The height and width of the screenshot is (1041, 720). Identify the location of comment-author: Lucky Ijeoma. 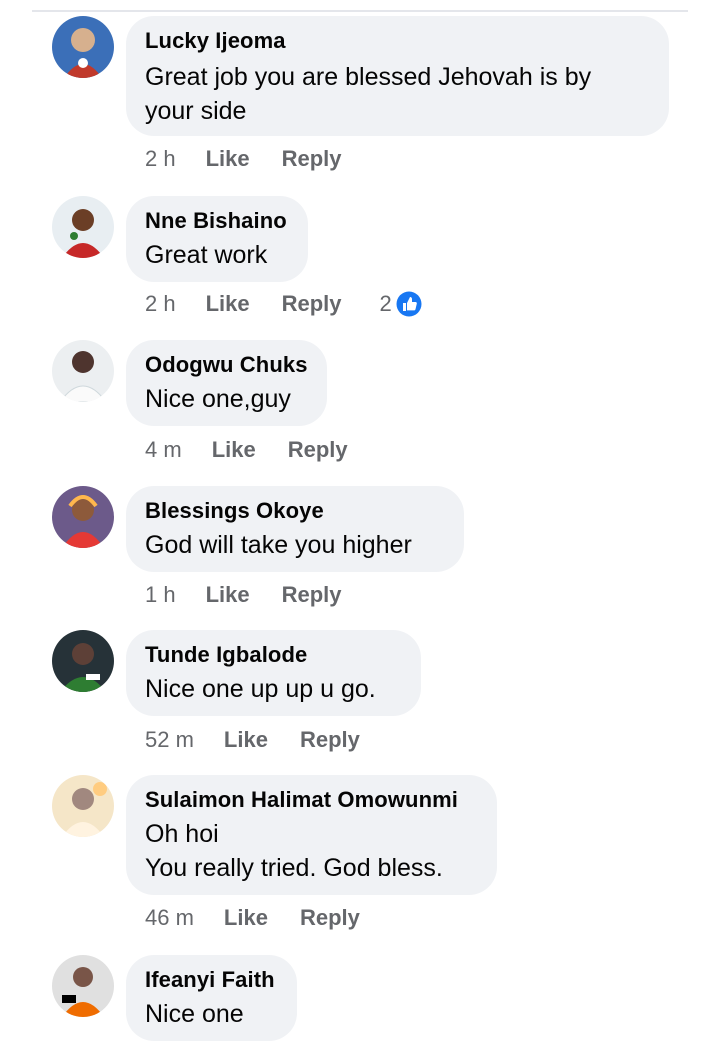
(397, 41).